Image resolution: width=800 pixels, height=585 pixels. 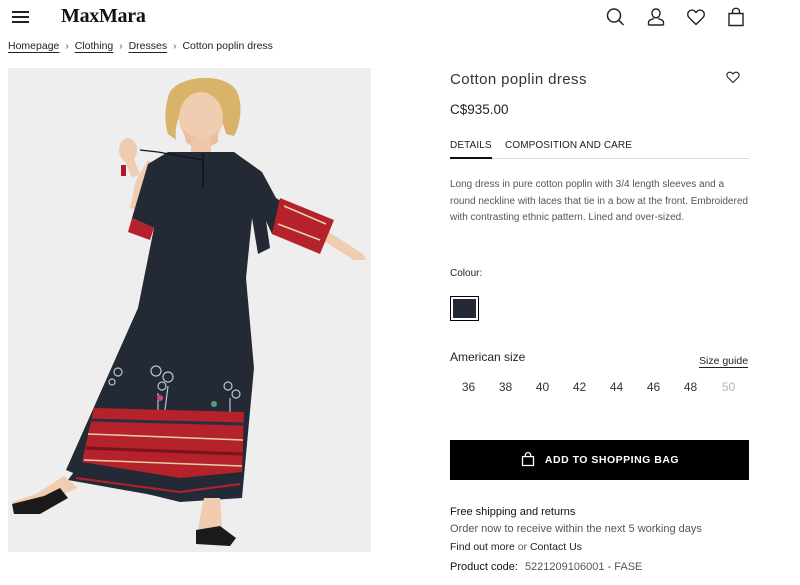 What do you see at coordinates (568, 149) in the screenshot?
I see `tab-composition-and-care: COMPOSITION AND CARE` at bounding box center [568, 149].